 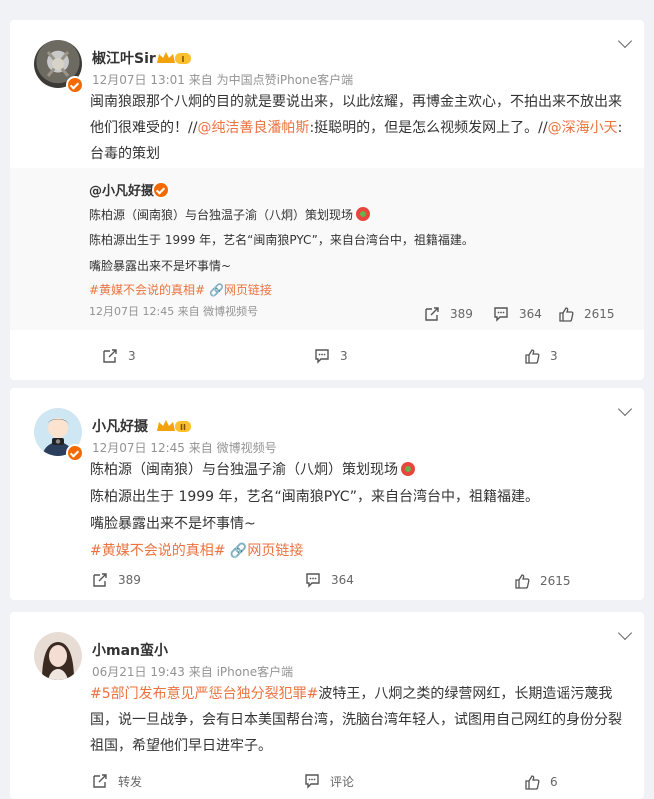 What do you see at coordinates (121, 189) in the screenshot?
I see `repost-author: @小凡好摄` at bounding box center [121, 189].